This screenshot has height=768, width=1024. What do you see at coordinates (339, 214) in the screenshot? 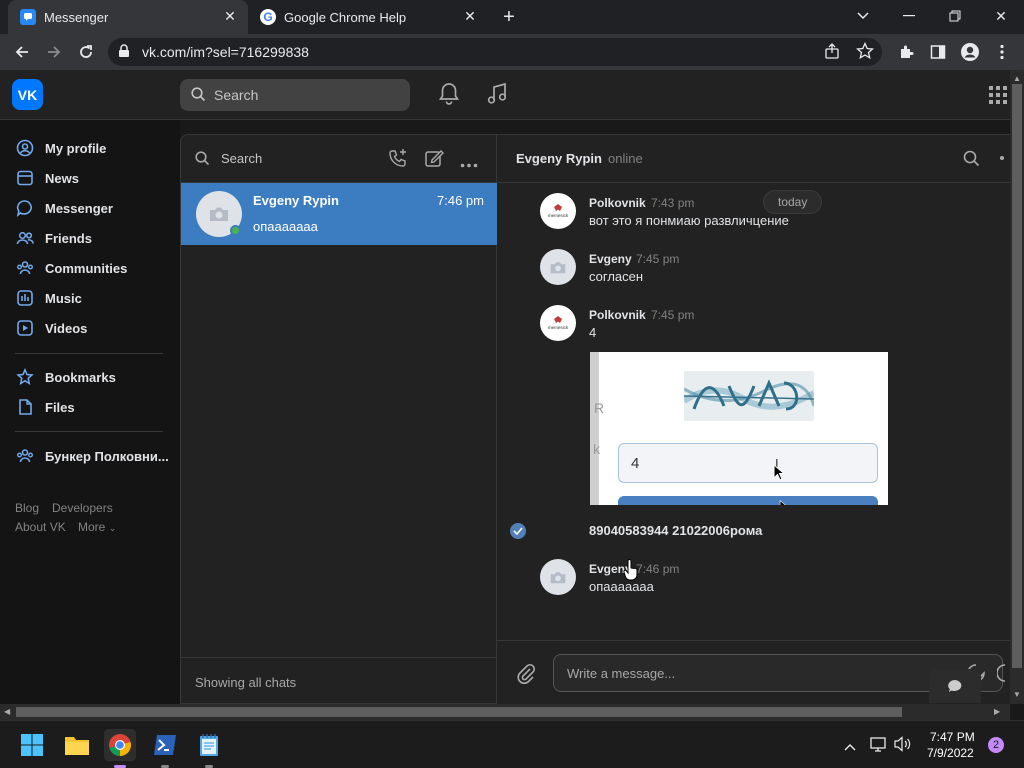
I see `chat-item-selected: Evgeny Rypin 7:46 pm опааааааа` at bounding box center [339, 214].